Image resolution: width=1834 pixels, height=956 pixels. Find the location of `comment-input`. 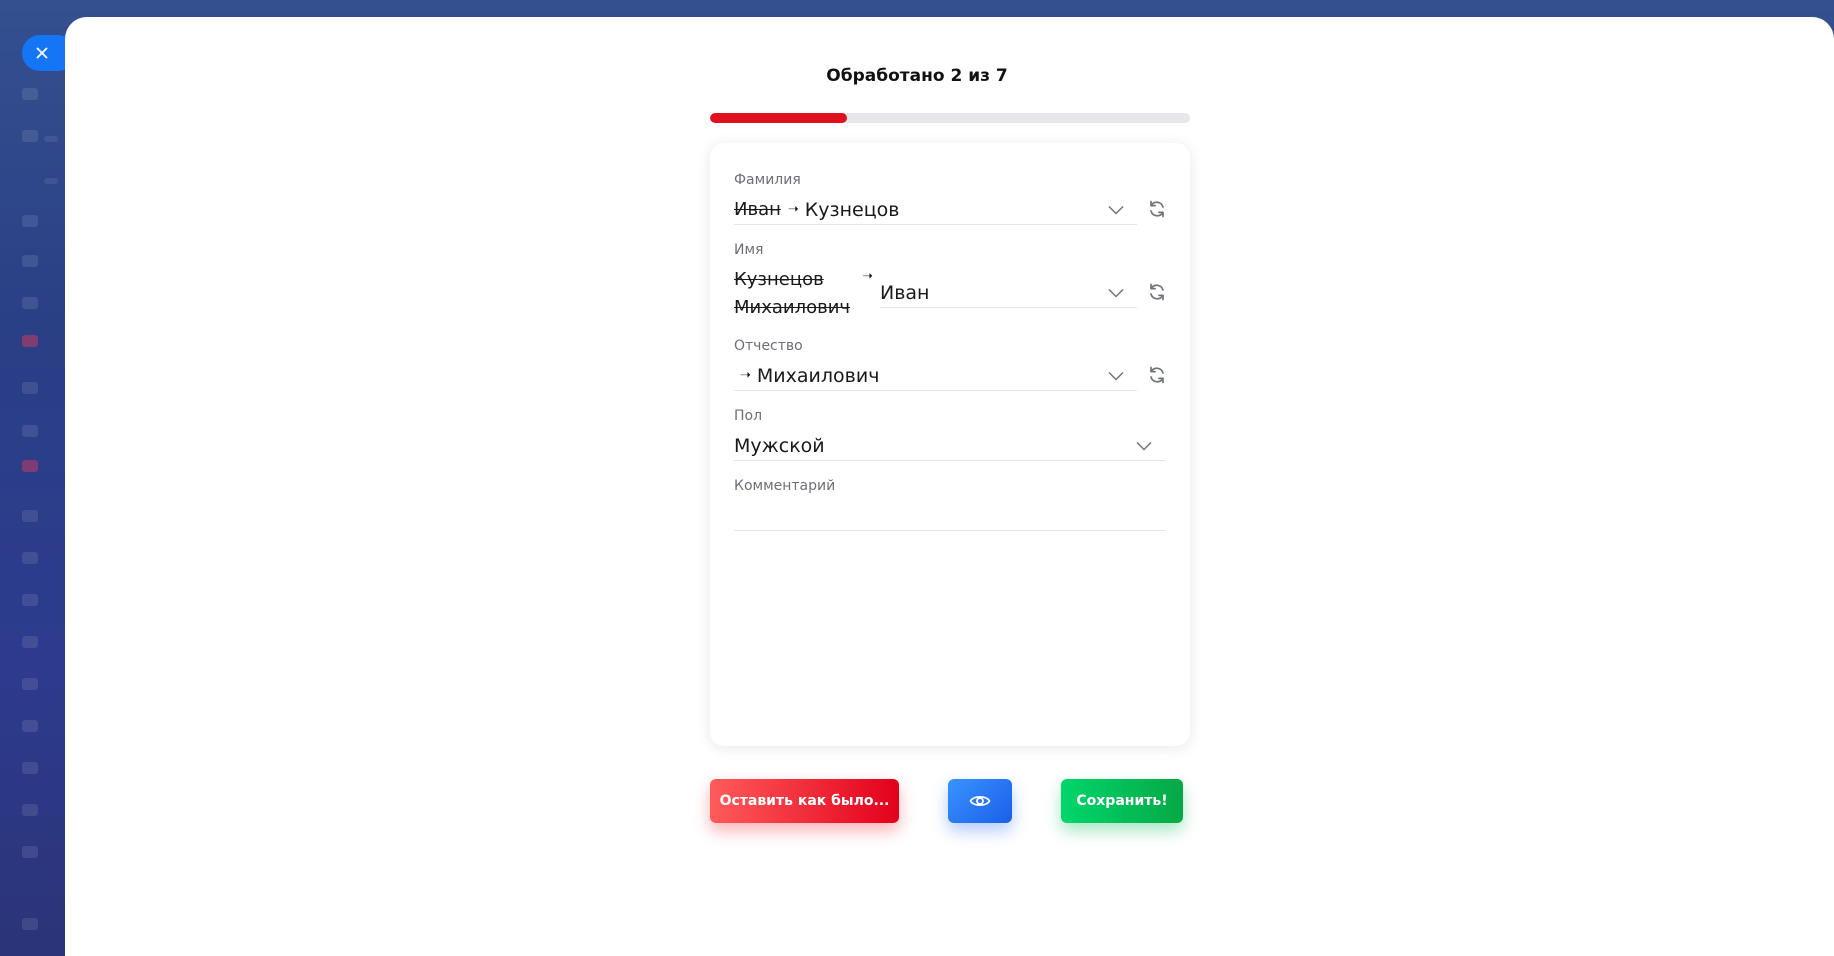

comment-input is located at coordinates (950, 516).